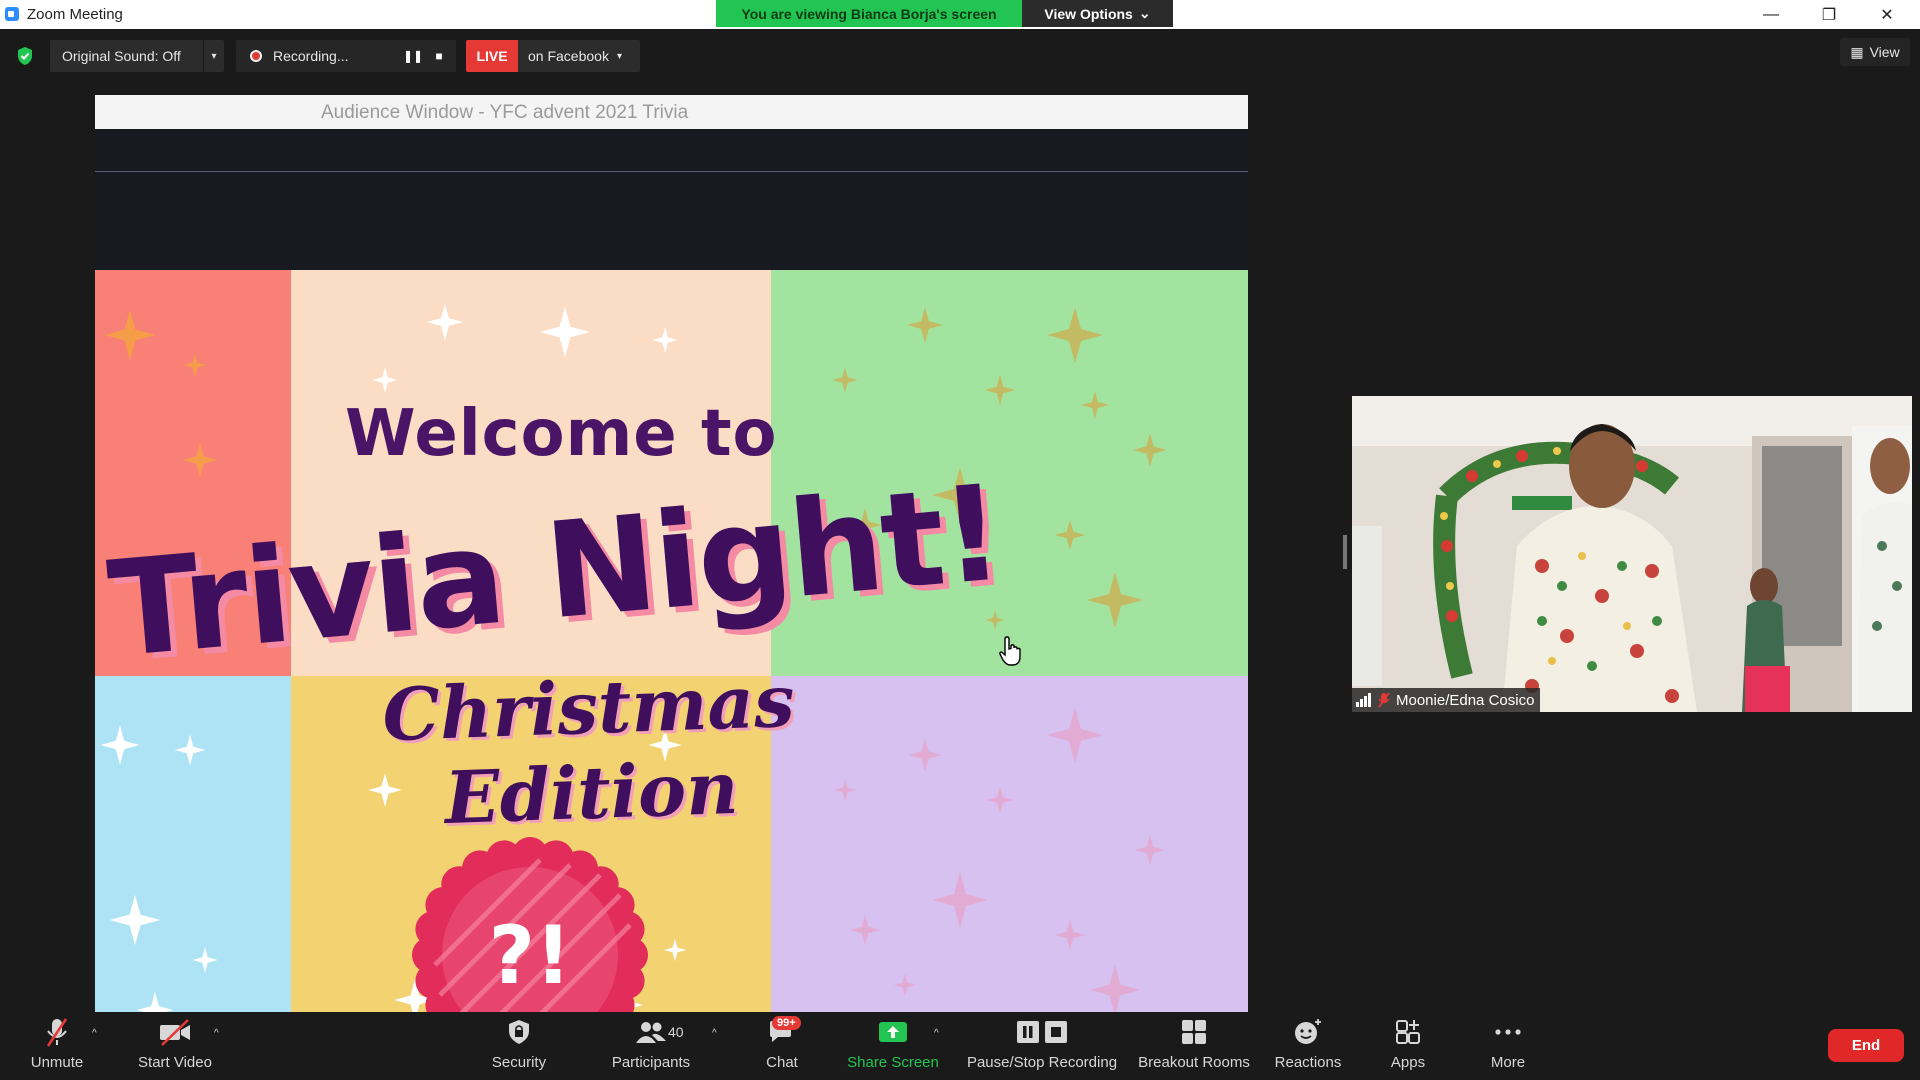  I want to click on chat-unread-badge: 99+, so click(786, 1023).